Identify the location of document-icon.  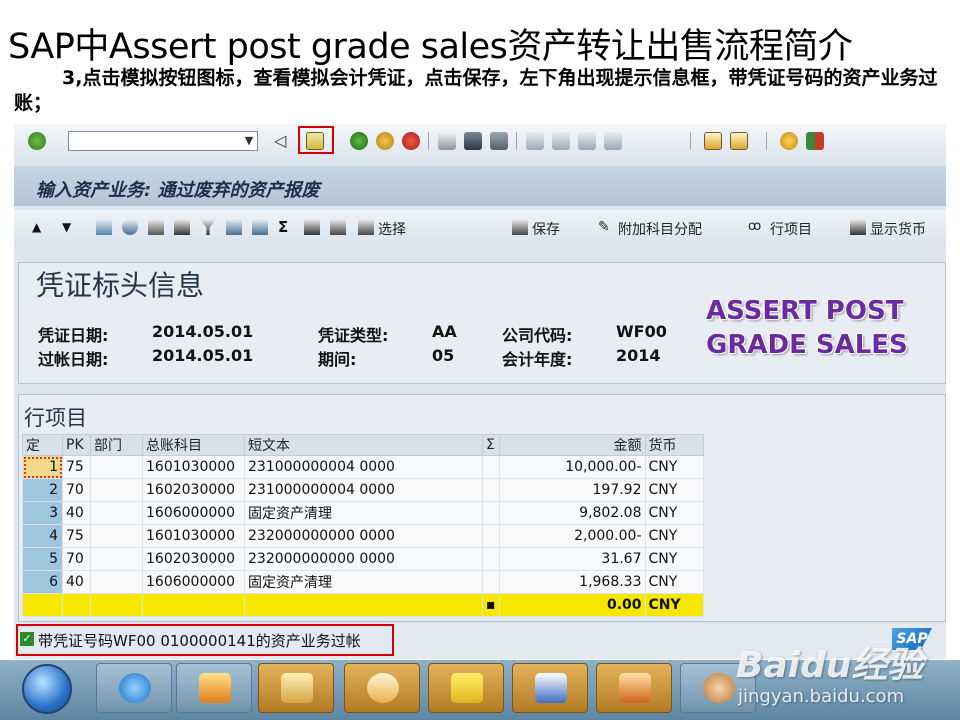
(260, 227).